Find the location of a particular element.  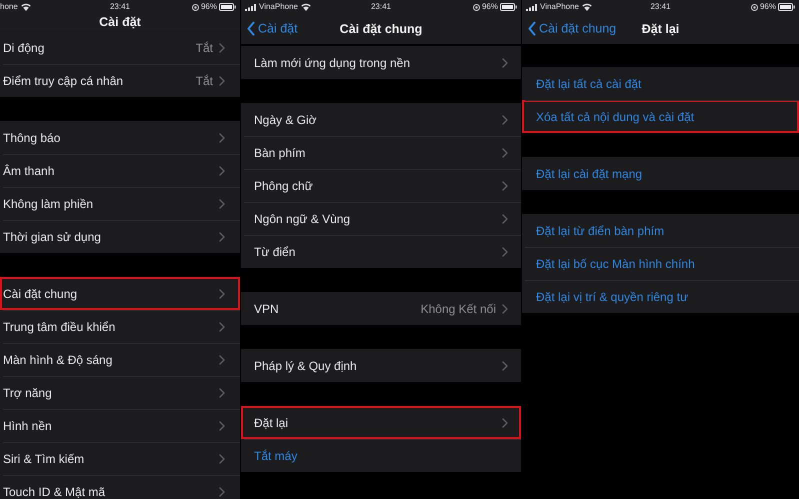

row-label: Màn hình & Độ sáng is located at coordinates (58, 360).